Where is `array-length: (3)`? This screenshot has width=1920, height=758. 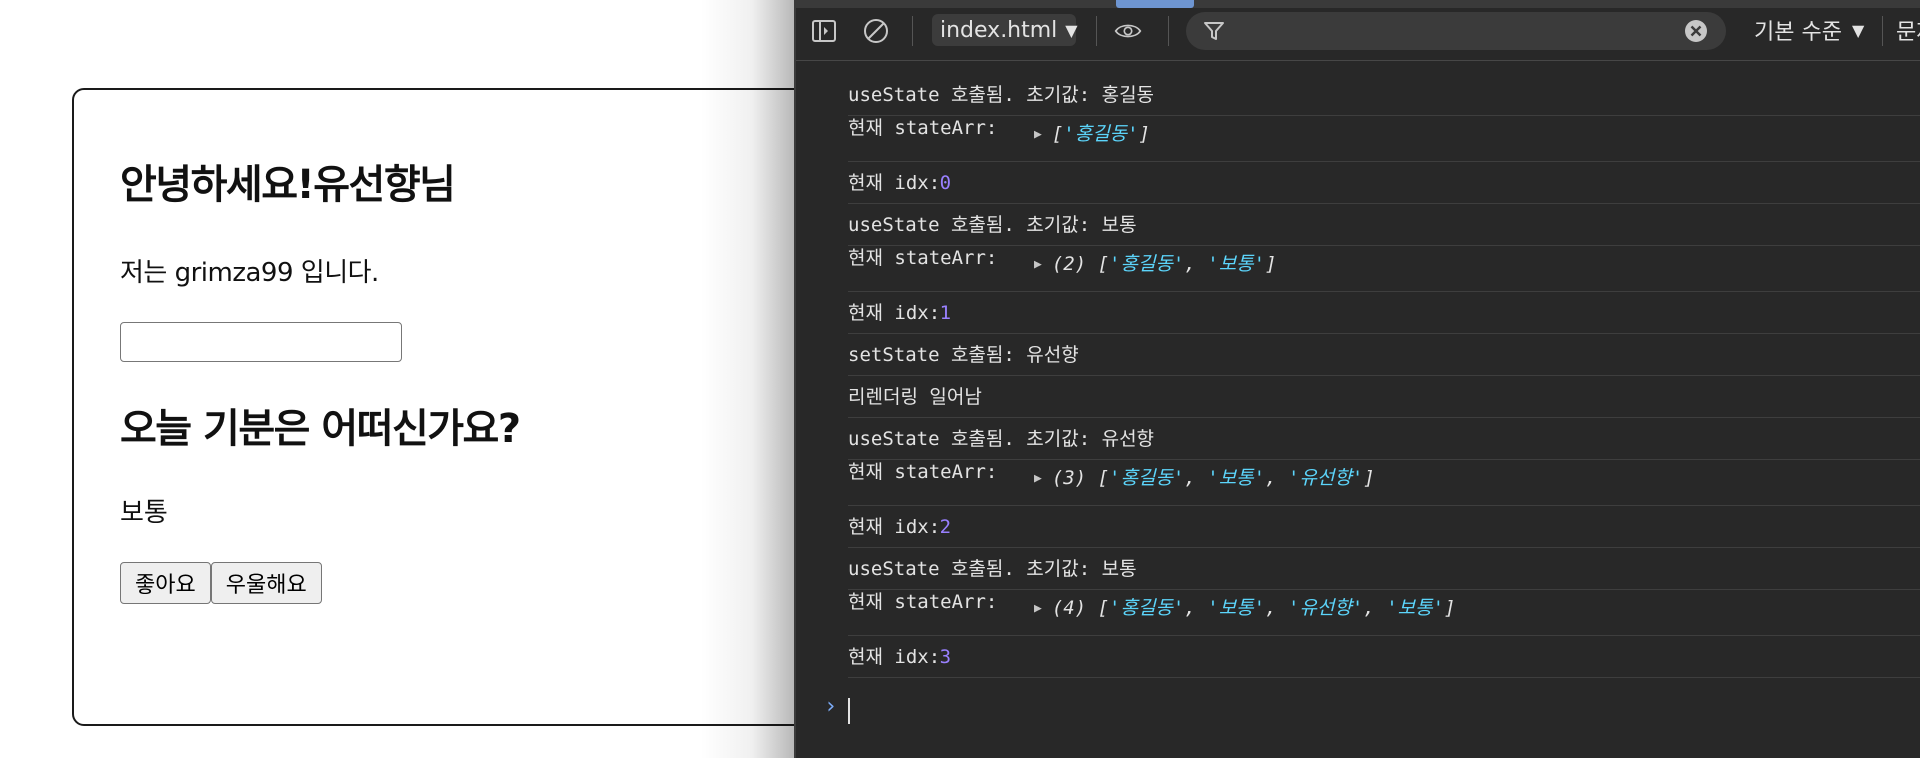
array-length: (3) is located at coordinates (1074, 478).